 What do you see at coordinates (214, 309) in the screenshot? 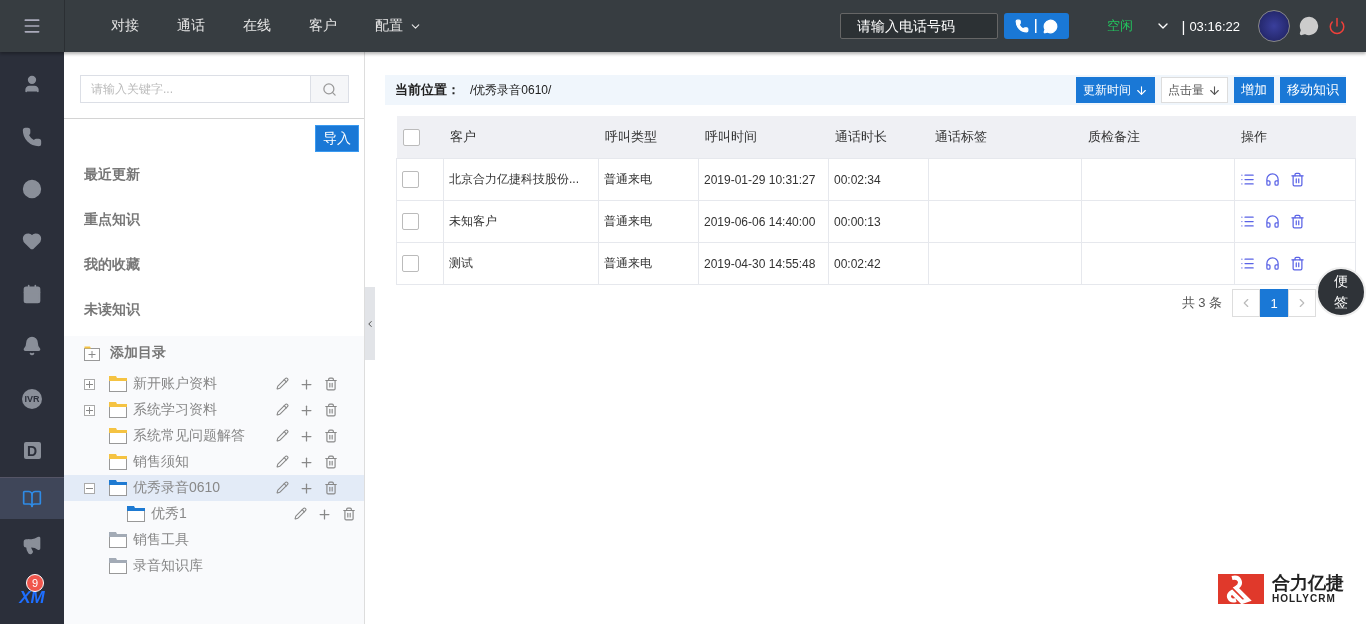
I see `nav-item: 未读知识` at bounding box center [214, 309].